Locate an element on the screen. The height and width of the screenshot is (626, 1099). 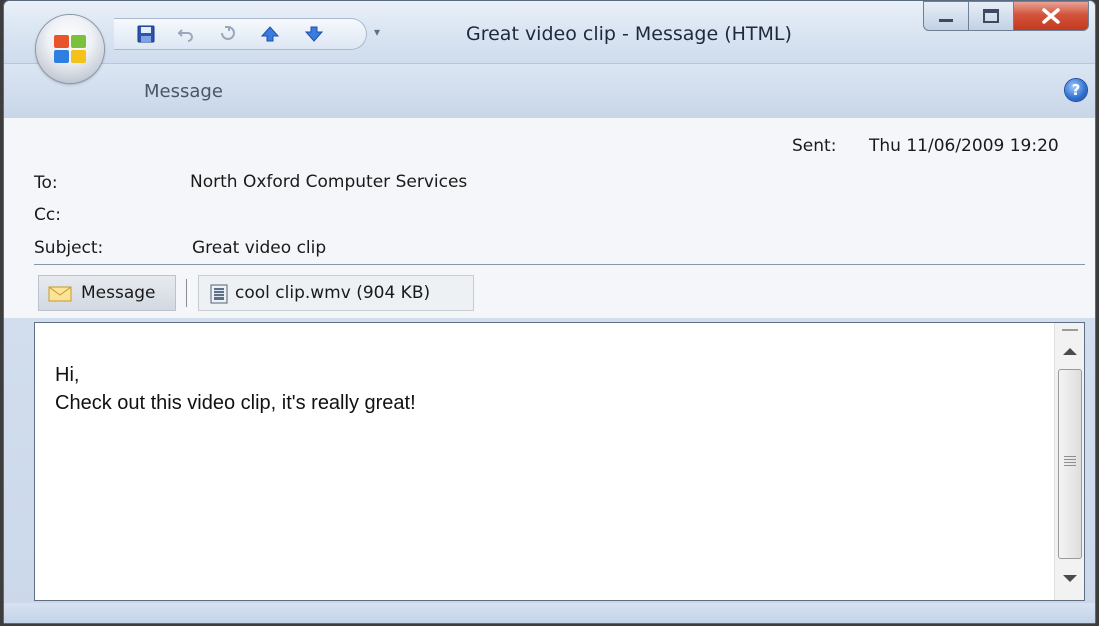
attachment-file: cool clip.wmv (904 KB) is located at coordinates (336, 293).